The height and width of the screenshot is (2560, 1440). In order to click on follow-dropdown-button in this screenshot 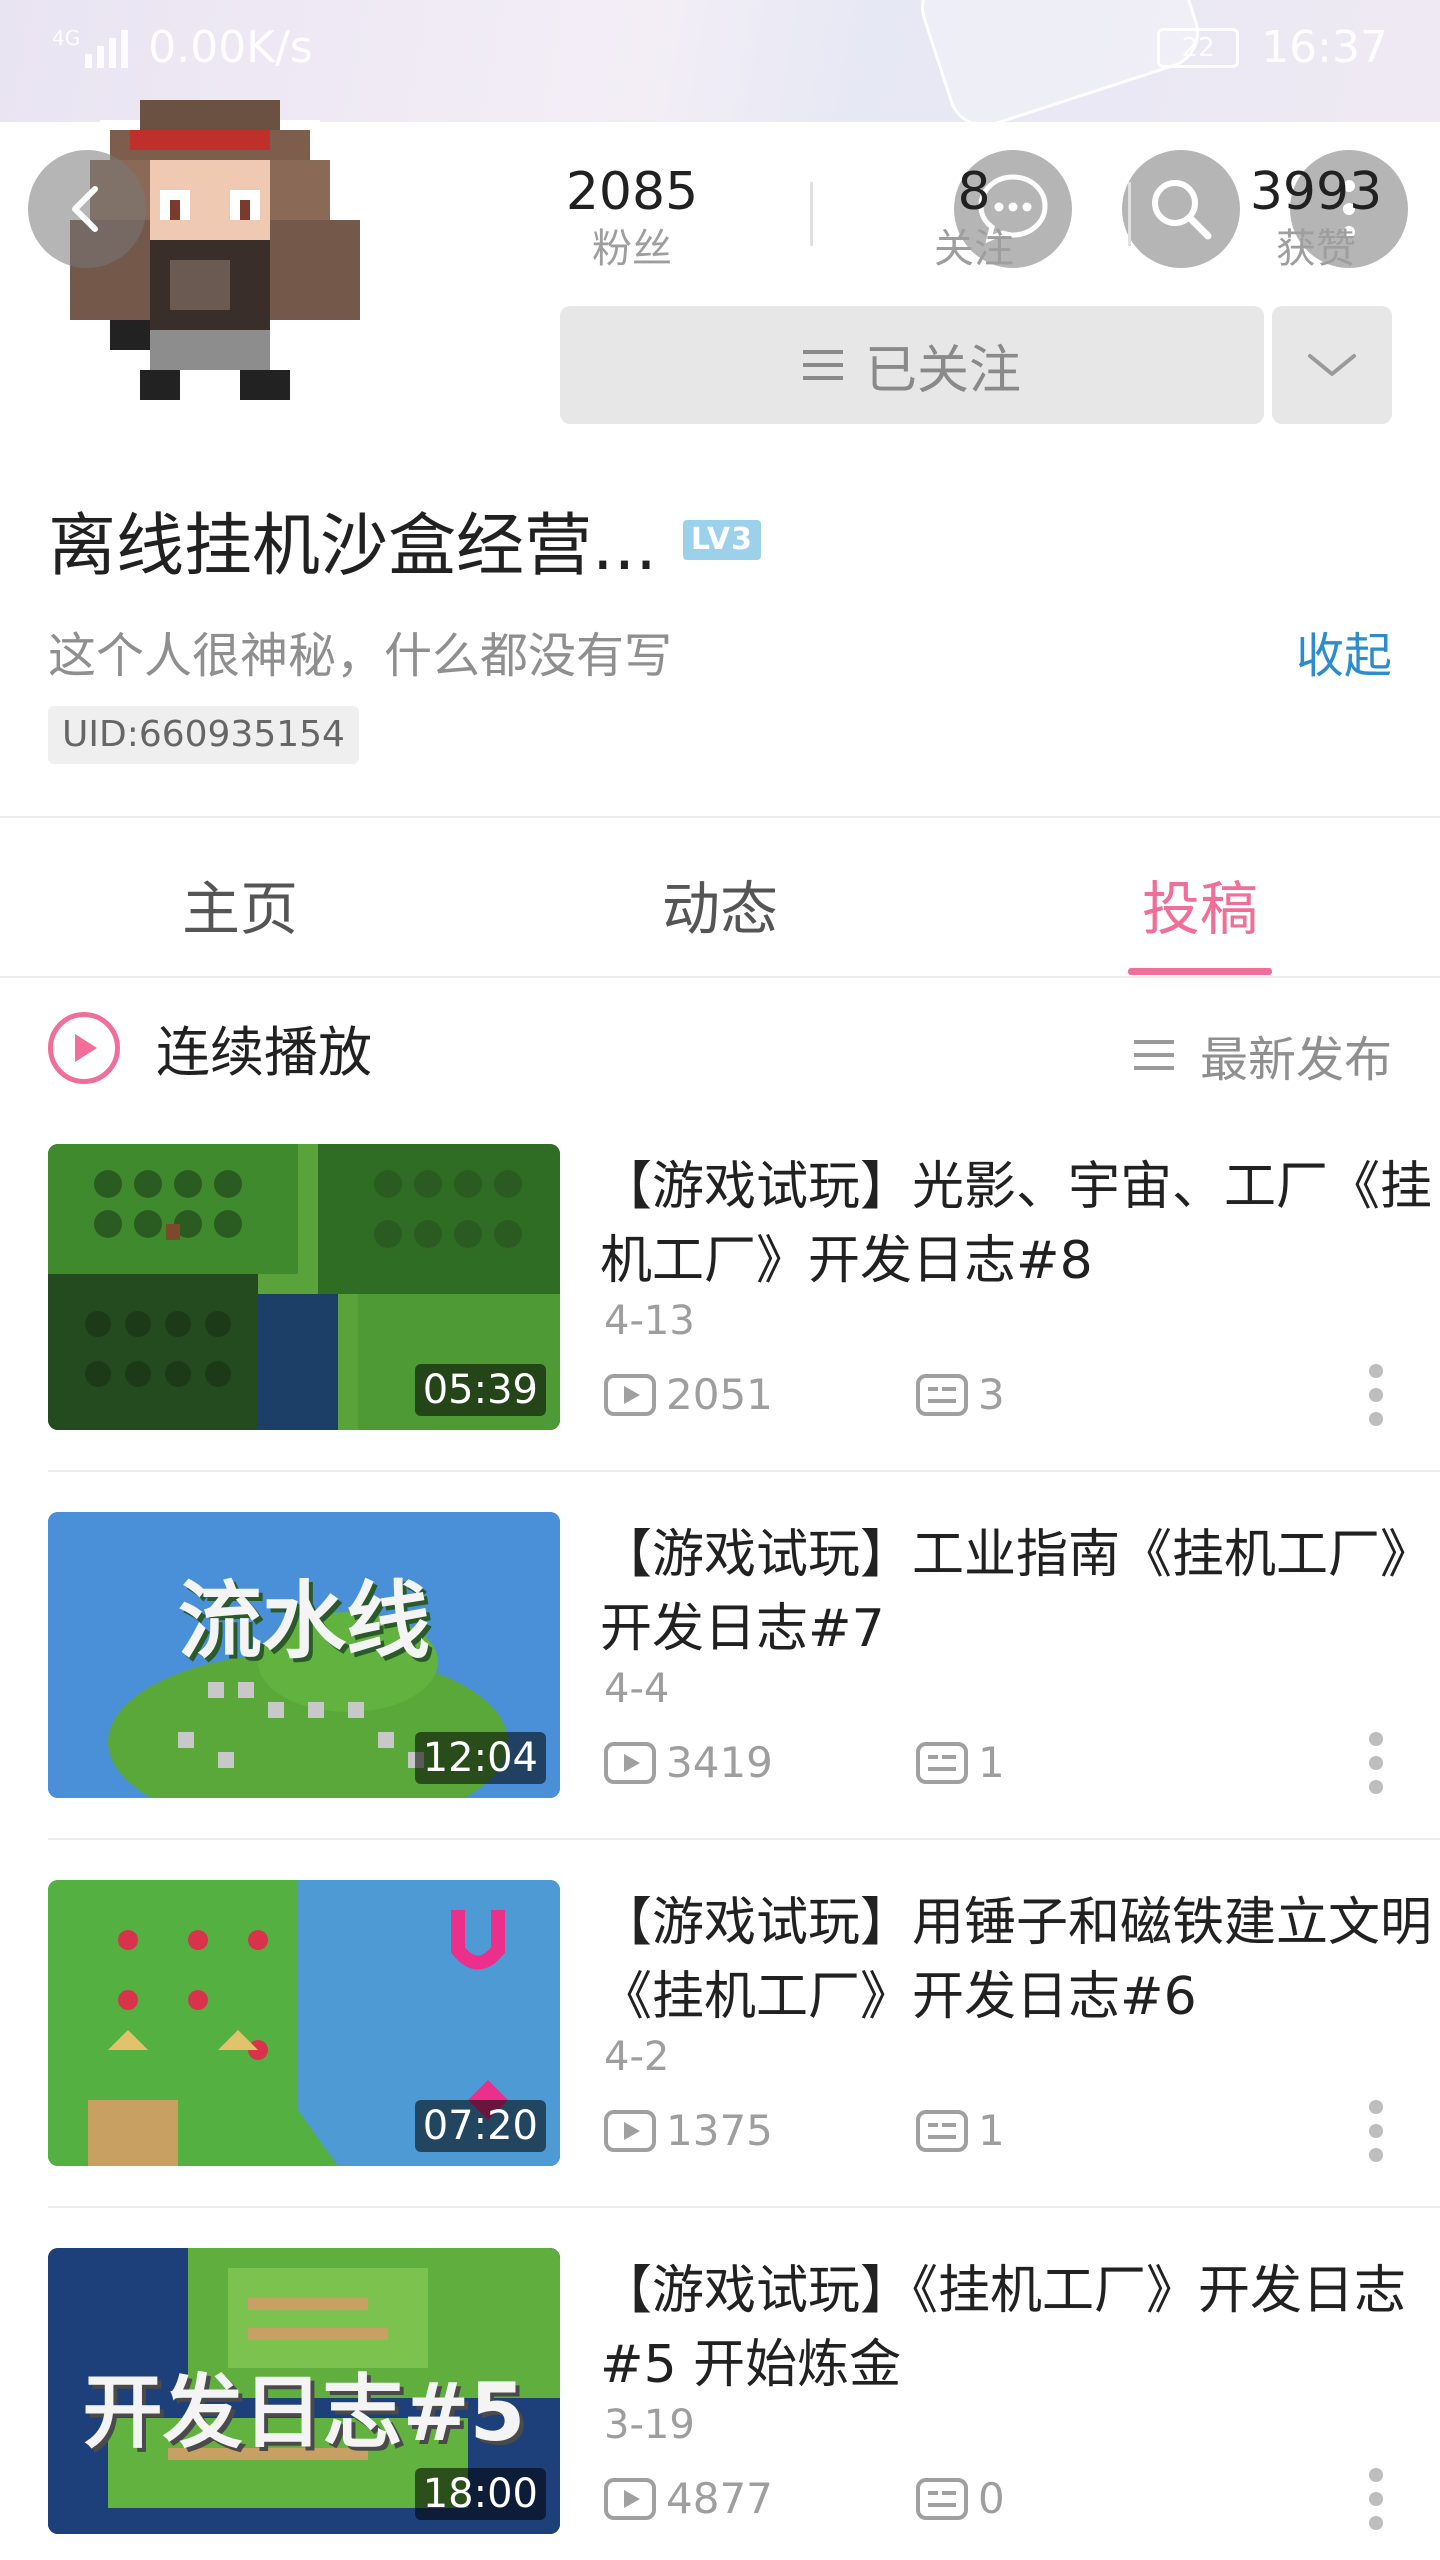, I will do `click(1332, 365)`.